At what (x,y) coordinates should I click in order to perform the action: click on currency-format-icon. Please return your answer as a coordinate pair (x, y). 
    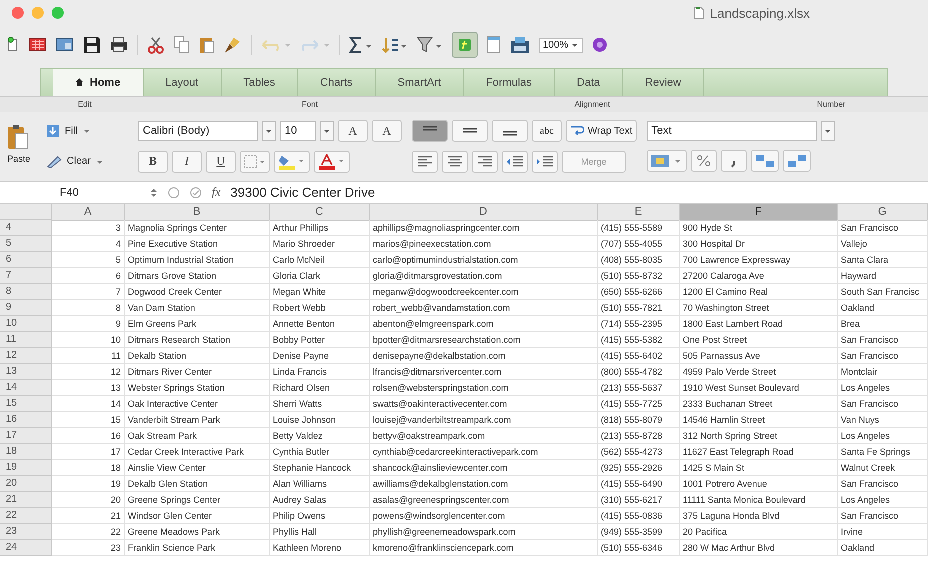
    Looking at the image, I should click on (666, 161).